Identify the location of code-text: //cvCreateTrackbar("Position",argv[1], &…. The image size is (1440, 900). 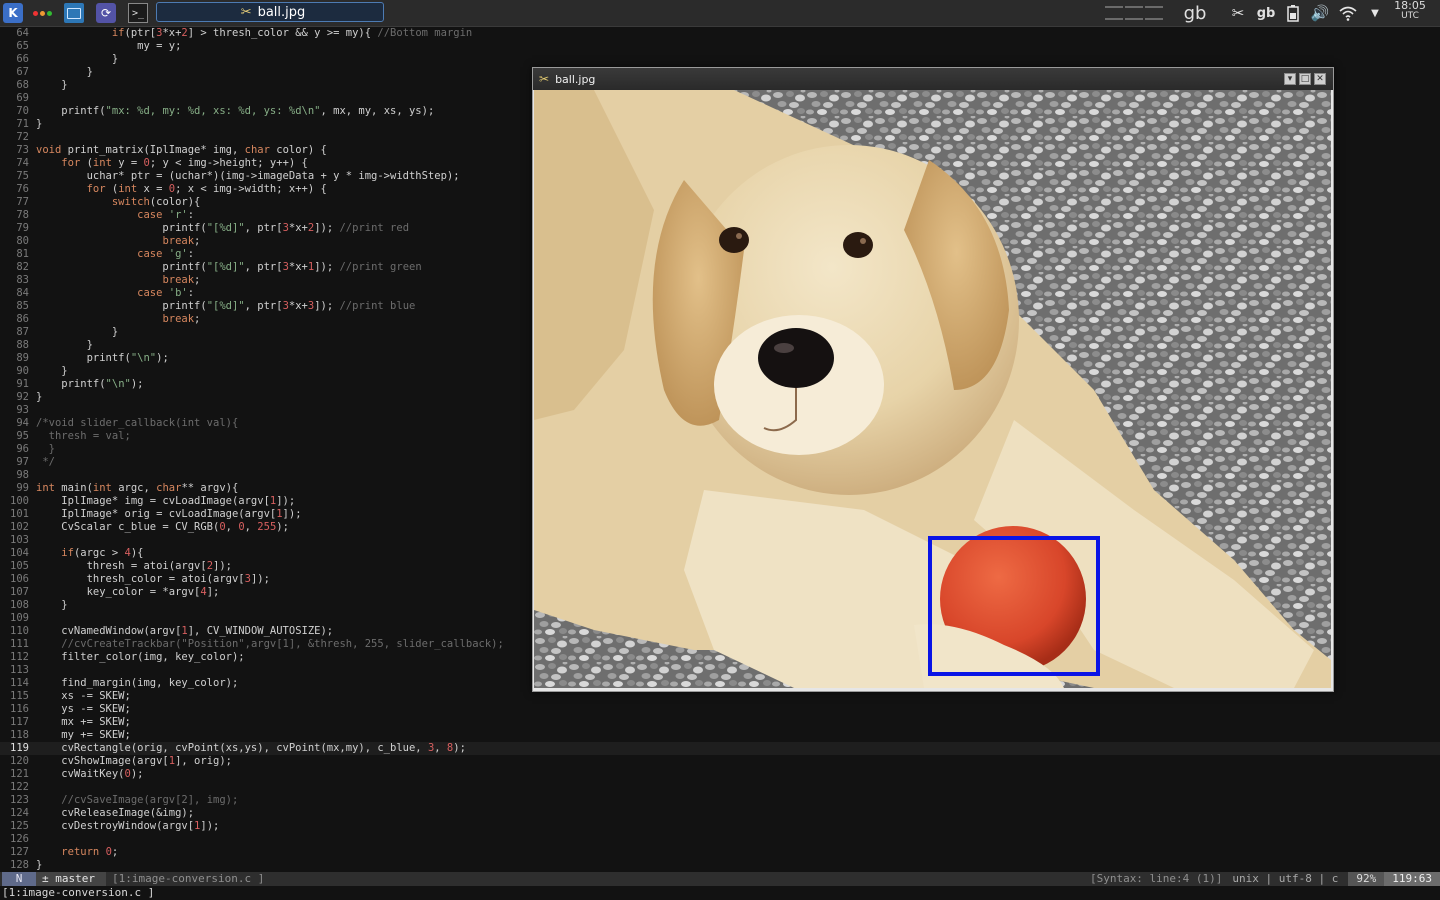
(270, 644).